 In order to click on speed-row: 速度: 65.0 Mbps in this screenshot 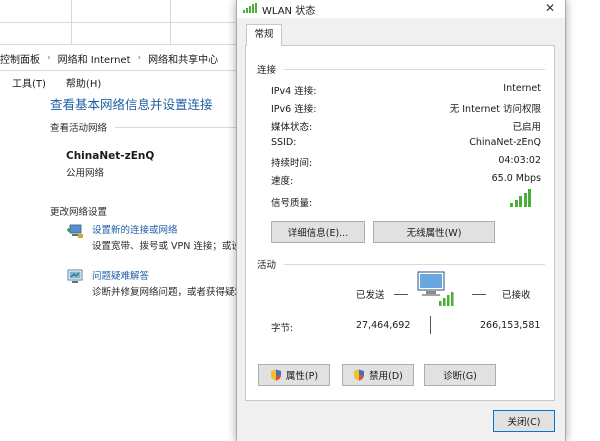, I will do `click(406, 180)`.